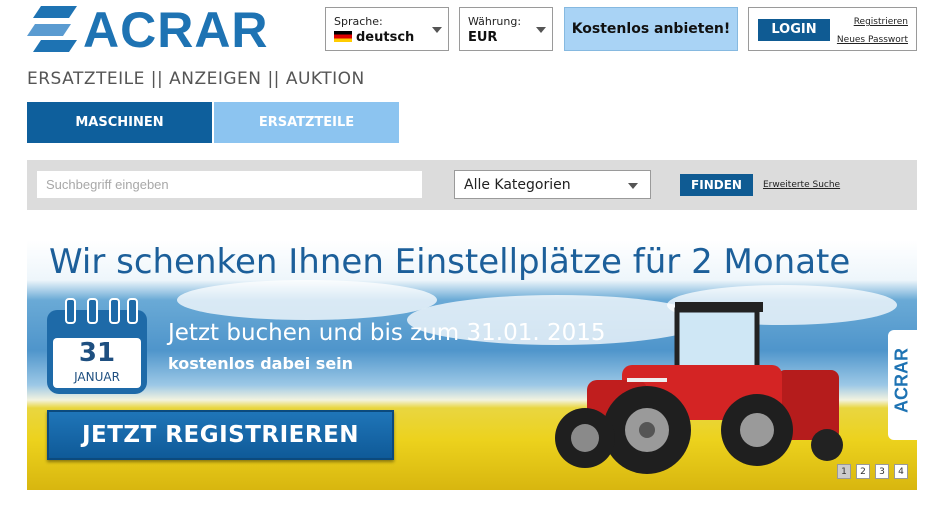  Describe the element at coordinates (872, 40) in the screenshot. I see `new-password-link: Neues Passwort` at that location.